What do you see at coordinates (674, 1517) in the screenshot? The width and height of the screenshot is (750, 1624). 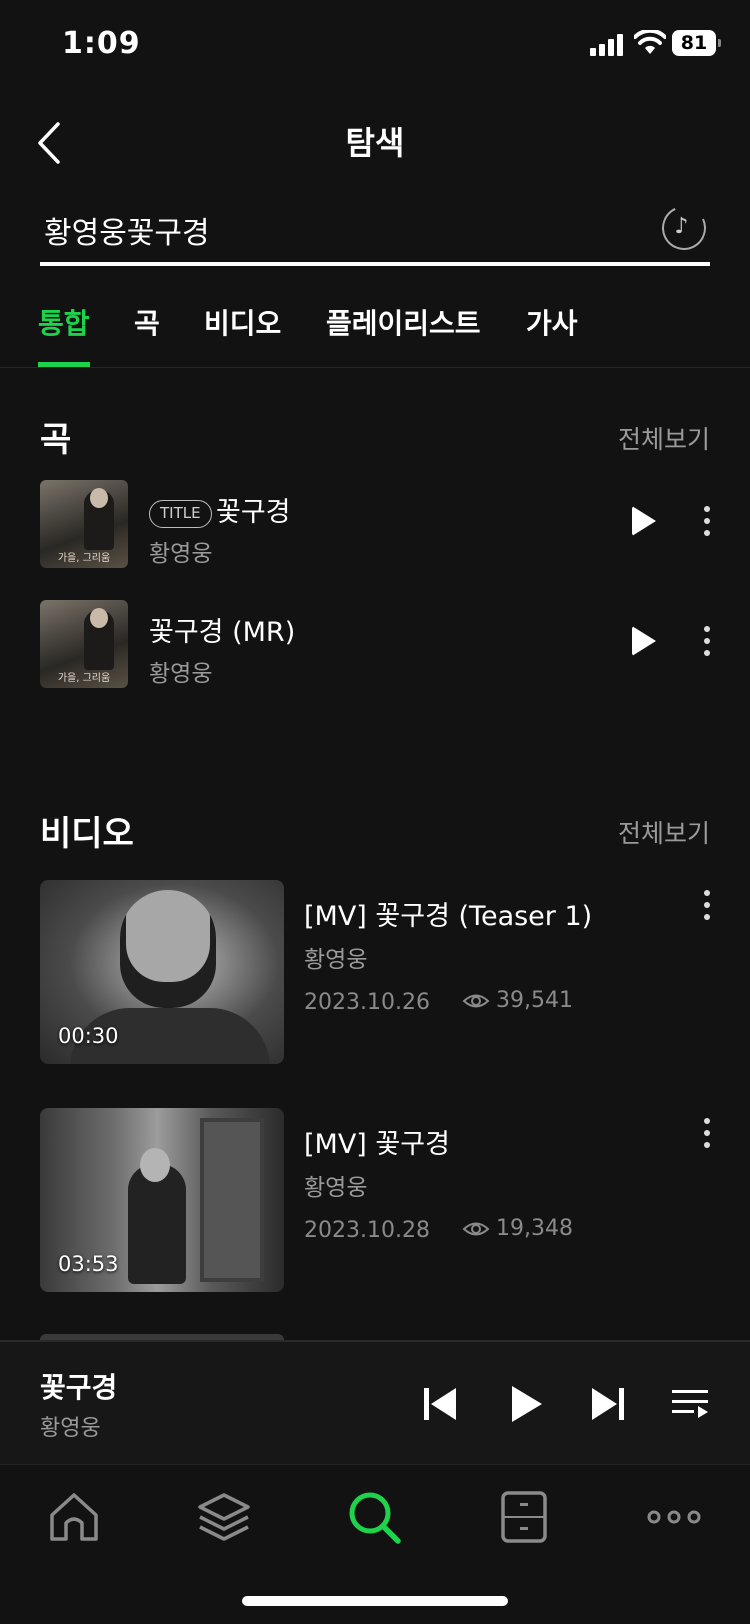 I see `more-horizontal-icon` at bounding box center [674, 1517].